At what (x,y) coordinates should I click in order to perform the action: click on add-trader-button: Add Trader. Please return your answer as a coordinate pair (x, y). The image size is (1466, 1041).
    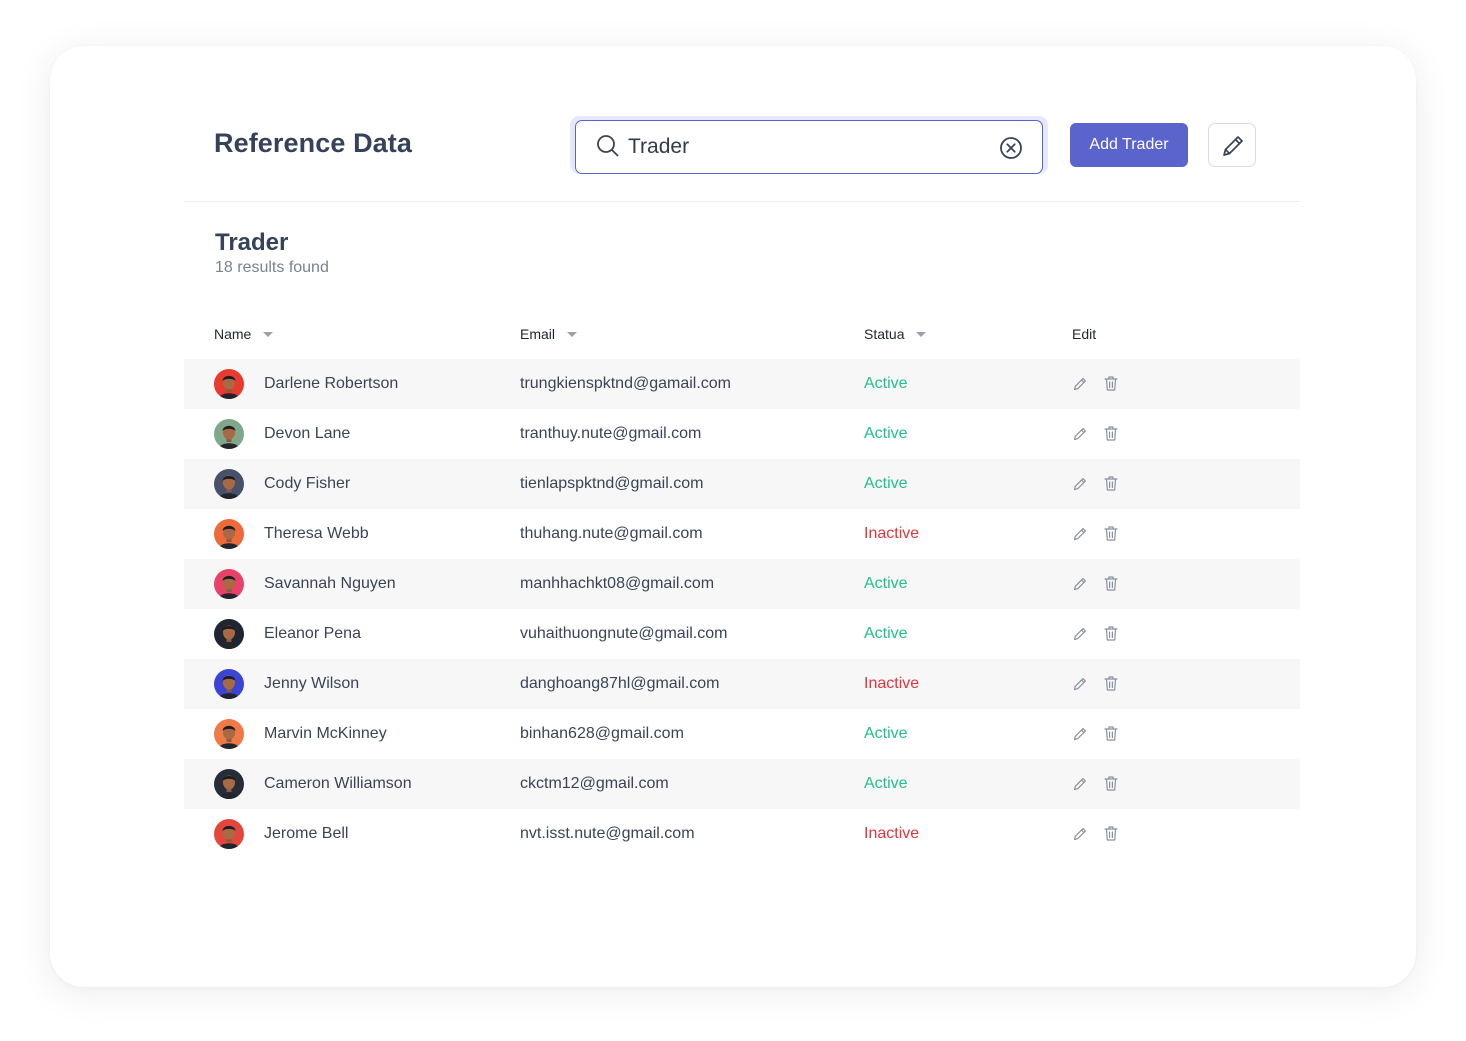
    Looking at the image, I should click on (1129, 145).